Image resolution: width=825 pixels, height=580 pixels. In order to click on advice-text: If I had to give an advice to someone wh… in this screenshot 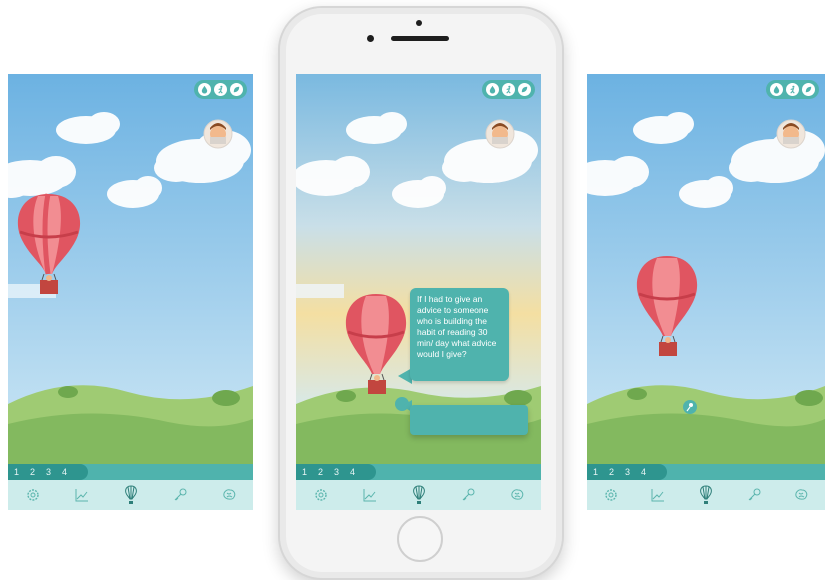, I will do `click(457, 326)`.